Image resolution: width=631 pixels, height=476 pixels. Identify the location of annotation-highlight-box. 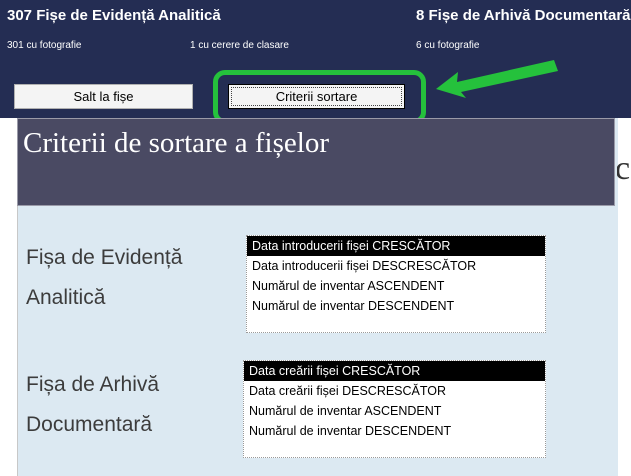
(319, 97).